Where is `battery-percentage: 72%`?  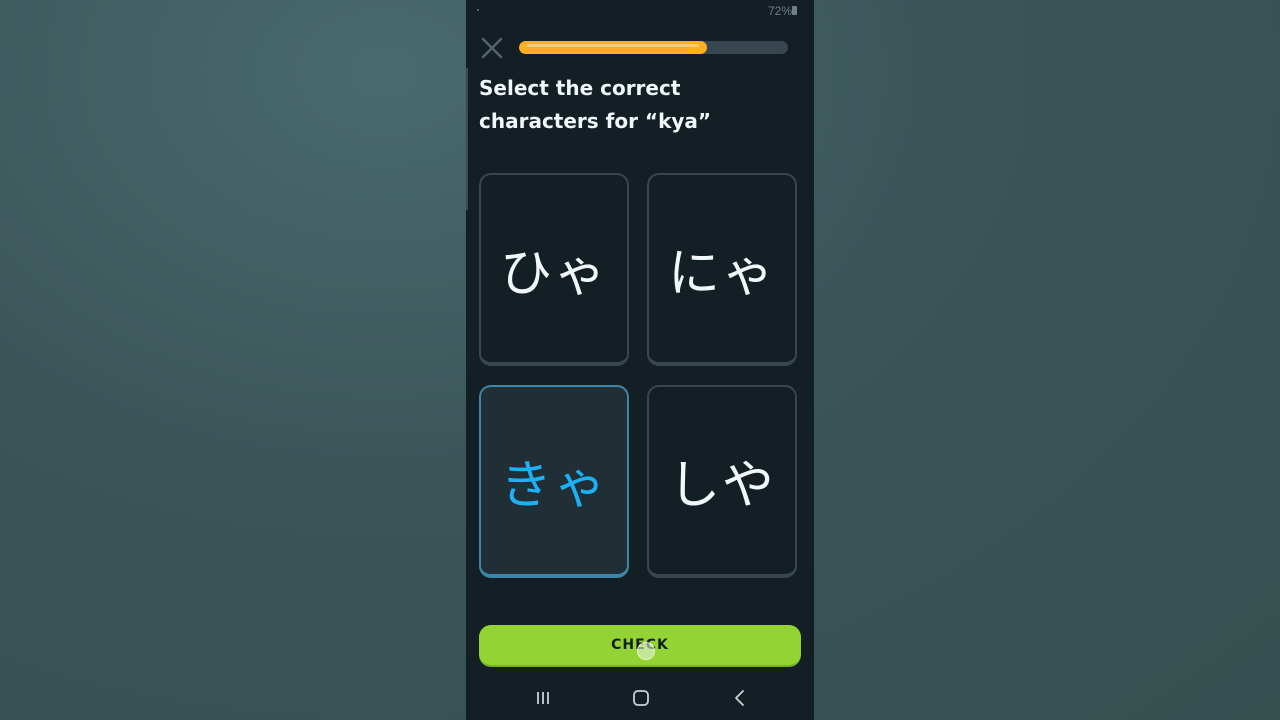 battery-percentage: 72% is located at coordinates (779, 11).